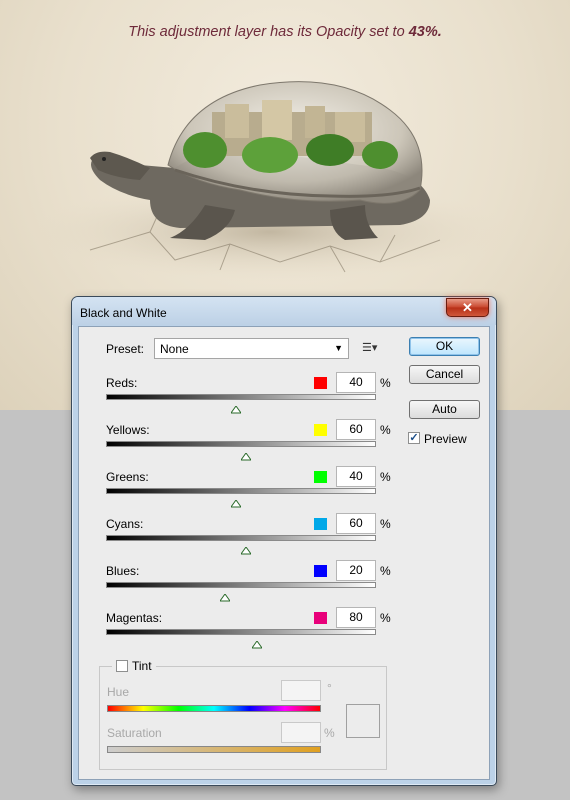 The image size is (570, 800). What do you see at coordinates (369, 347) in the screenshot?
I see `preset-options-icon: ☰▾` at bounding box center [369, 347].